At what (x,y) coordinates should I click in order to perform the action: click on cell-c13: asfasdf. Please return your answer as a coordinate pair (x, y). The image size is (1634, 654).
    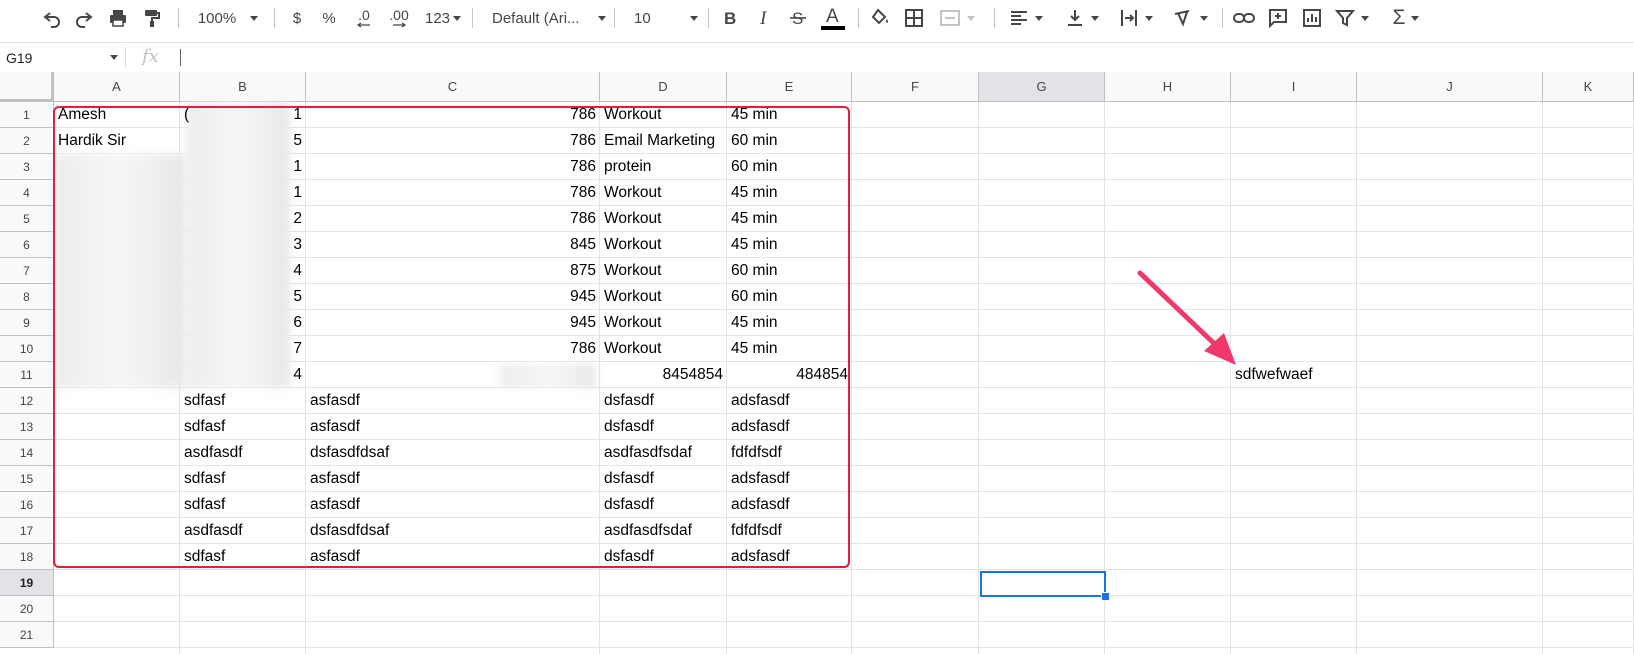
    Looking at the image, I should click on (453, 427).